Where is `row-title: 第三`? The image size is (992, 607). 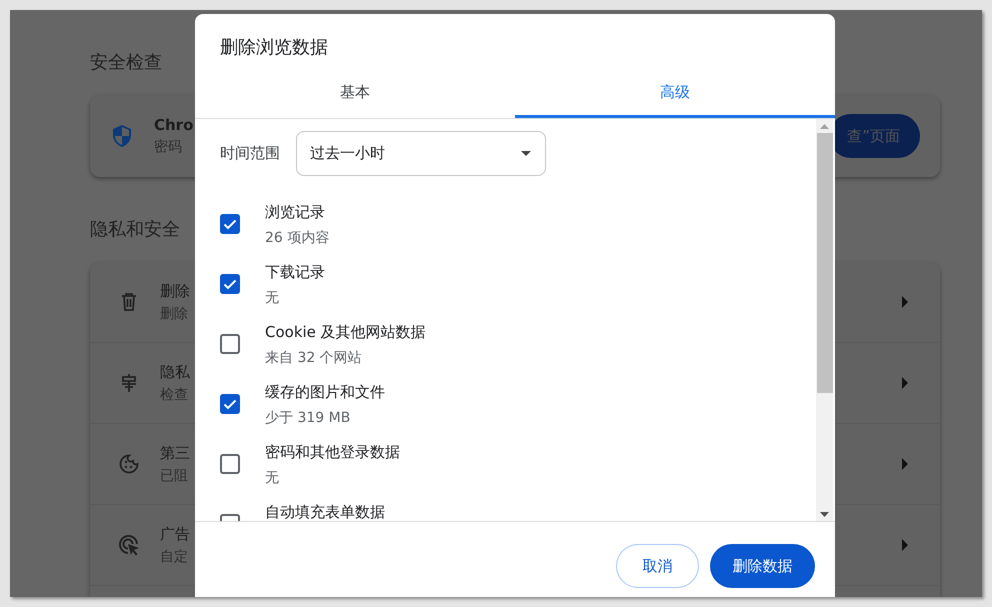
row-title: 第三 is located at coordinates (175, 453).